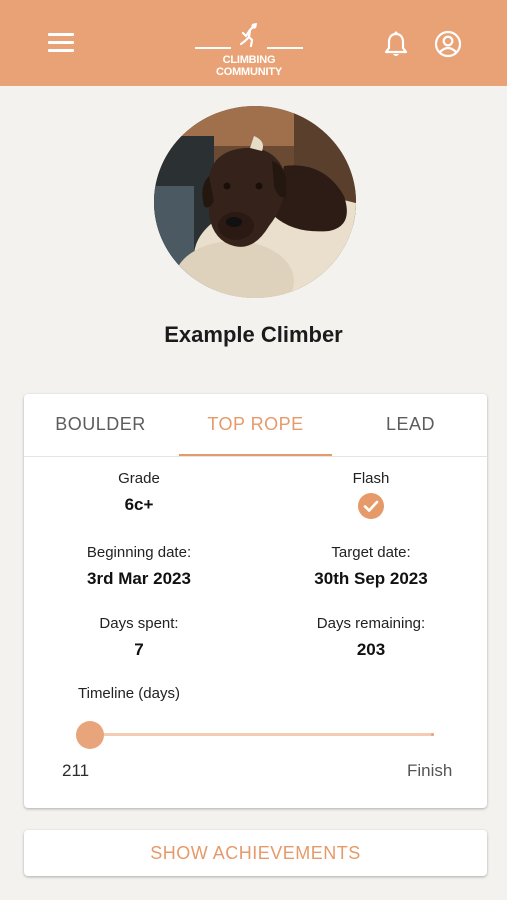 Image resolution: width=507 pixels, height=900 pixels. What do you see at coordinates (255, 853) in the screenshot?
I see `show-achievements-button: SHOW ACHIEVEMENTS` at bounding box center [255, 853].